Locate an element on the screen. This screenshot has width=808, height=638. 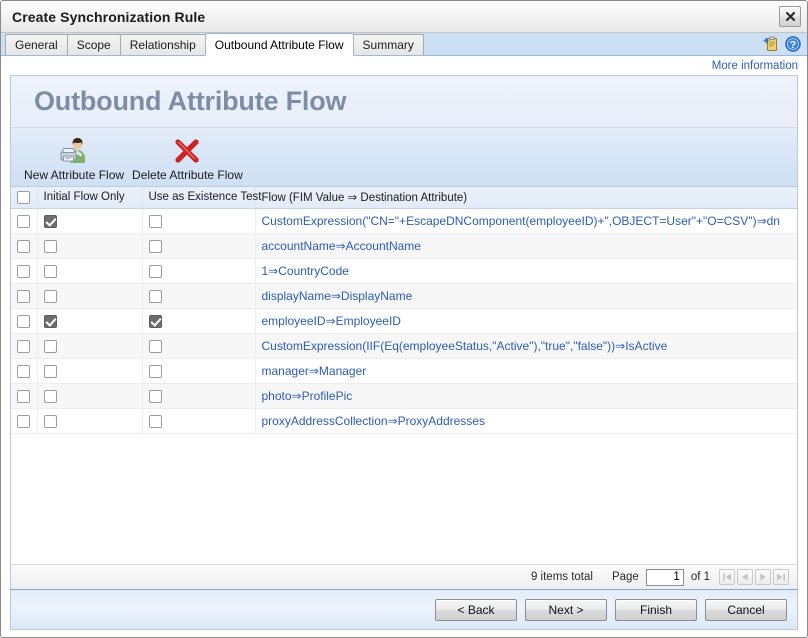
wizard-button-bar: < Back Next > Finish Cancel is located at coordinates (404, 609).